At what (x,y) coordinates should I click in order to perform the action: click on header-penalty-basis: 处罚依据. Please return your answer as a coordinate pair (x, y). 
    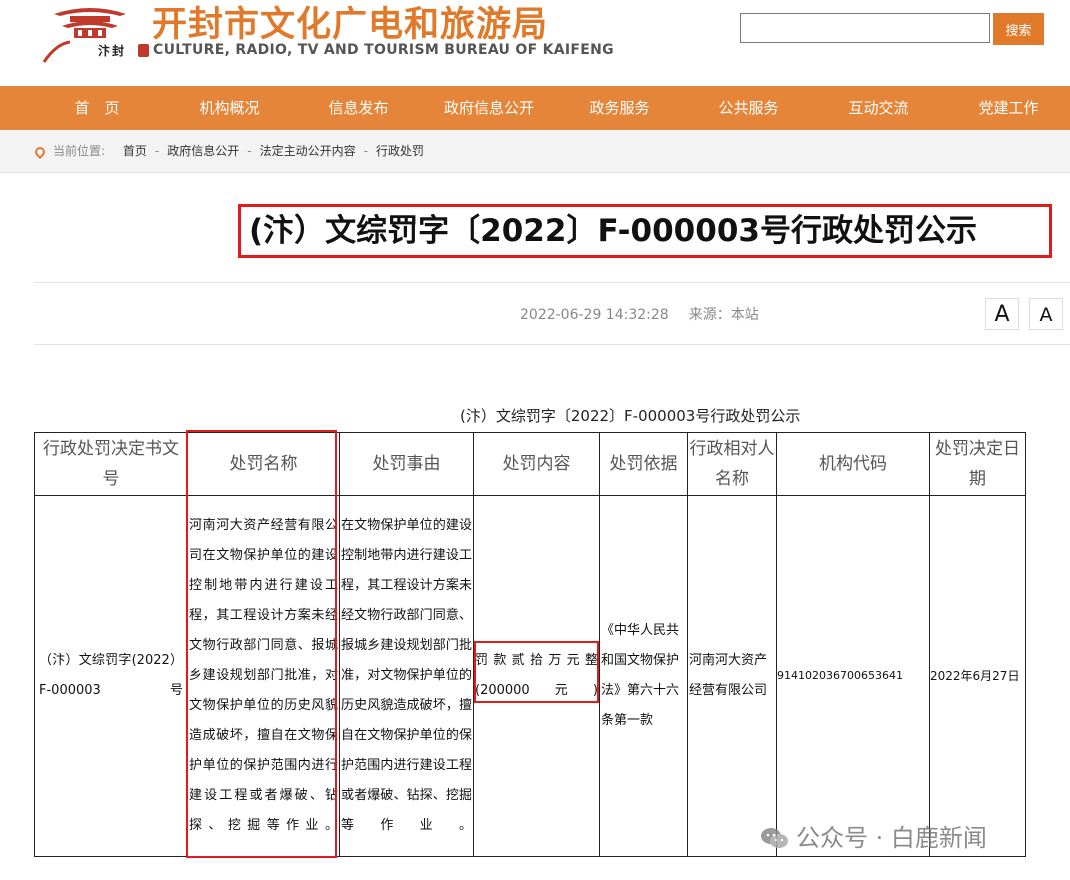
    Looking at the image, I should click on (643, 464).